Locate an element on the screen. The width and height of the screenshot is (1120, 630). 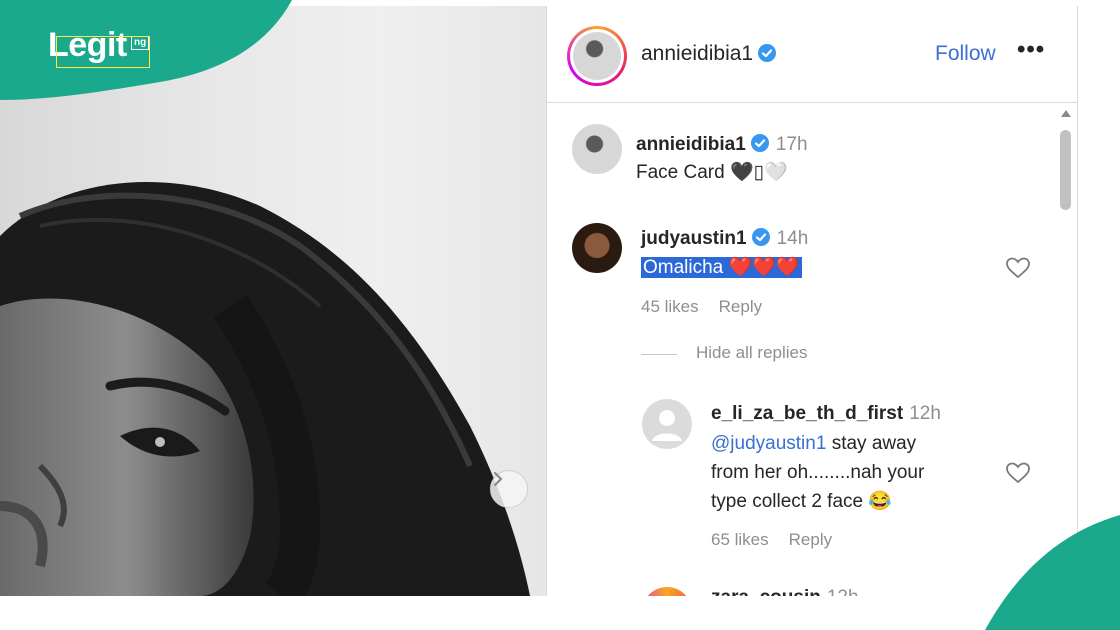
reply-username: zara_cousin12h is located at coordinates (785, 591).